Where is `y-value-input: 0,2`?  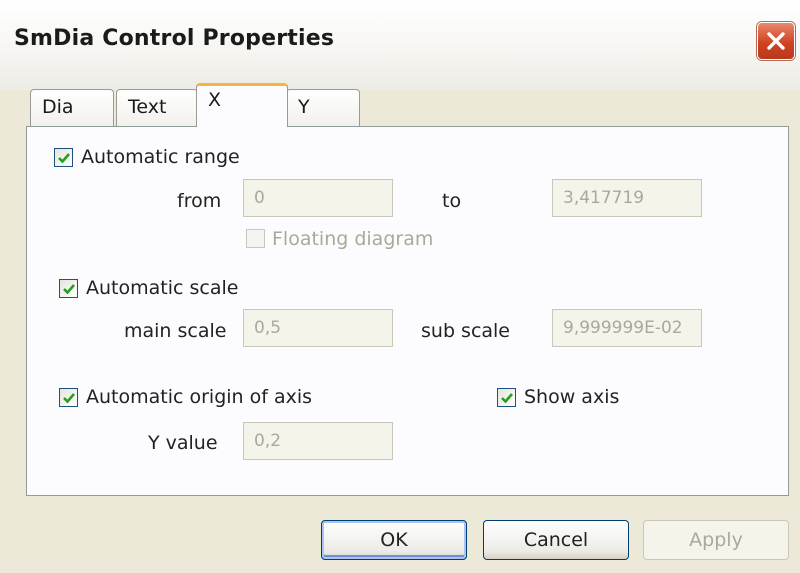
y-value-input: 0,2 is located at coordinates (318, 441).